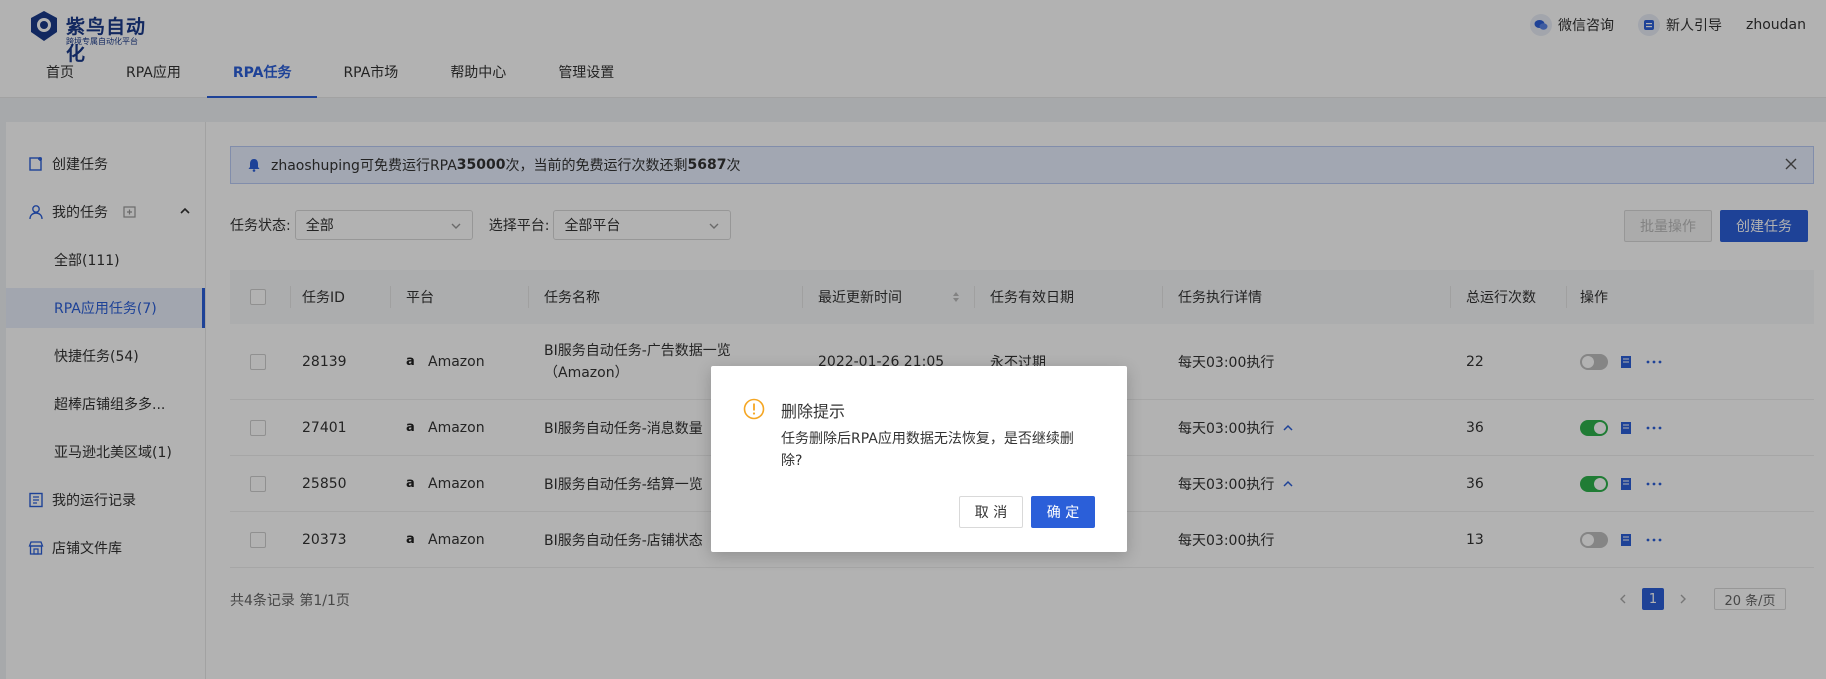  Describe the element at coordinates (813, 411) in the screenshot. I see `dialog-title: 删除提示` at that location.